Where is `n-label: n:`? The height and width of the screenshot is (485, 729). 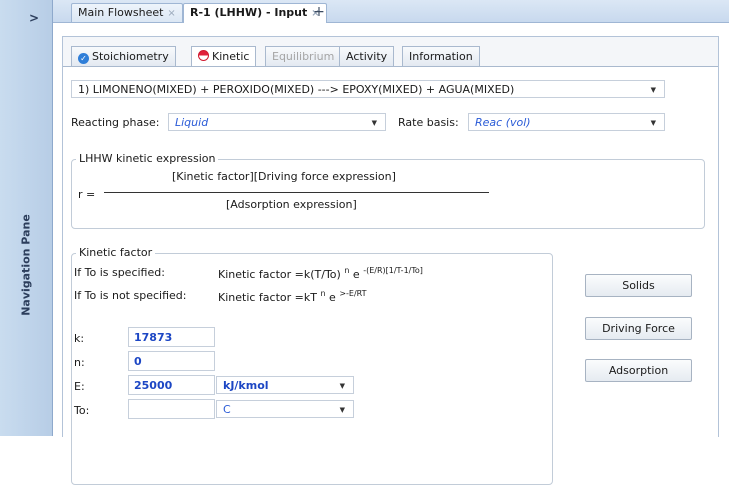 n-label: n: is located at coordinates (79, 362).